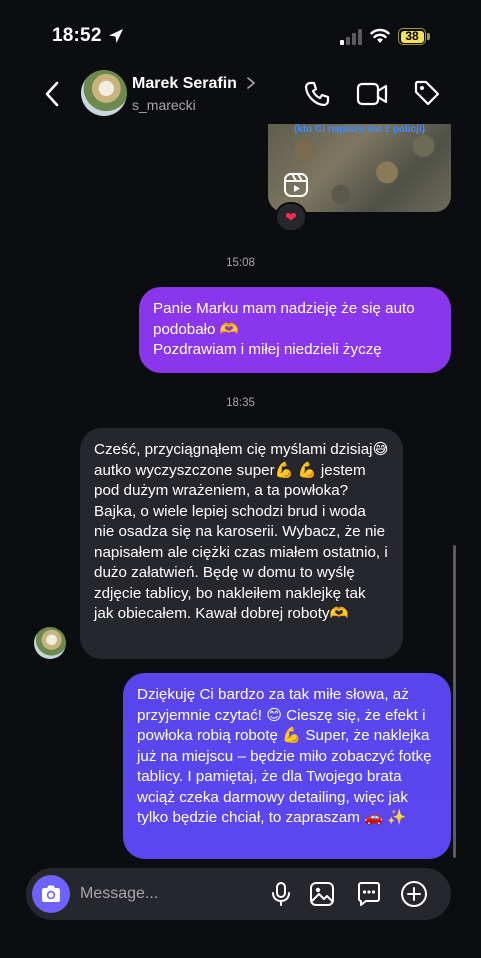 This screenshot has height=958, width=481. I want to click on status-time: 18:52, so click(77, 35).